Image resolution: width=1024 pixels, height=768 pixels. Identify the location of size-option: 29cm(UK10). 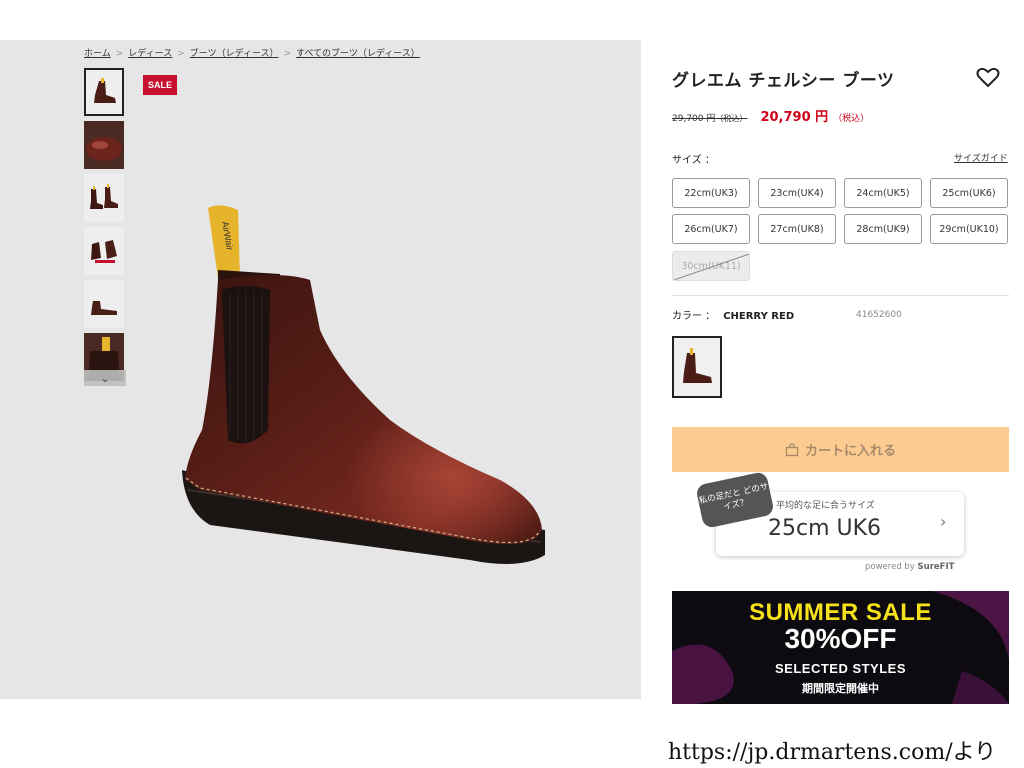
(969, 229).